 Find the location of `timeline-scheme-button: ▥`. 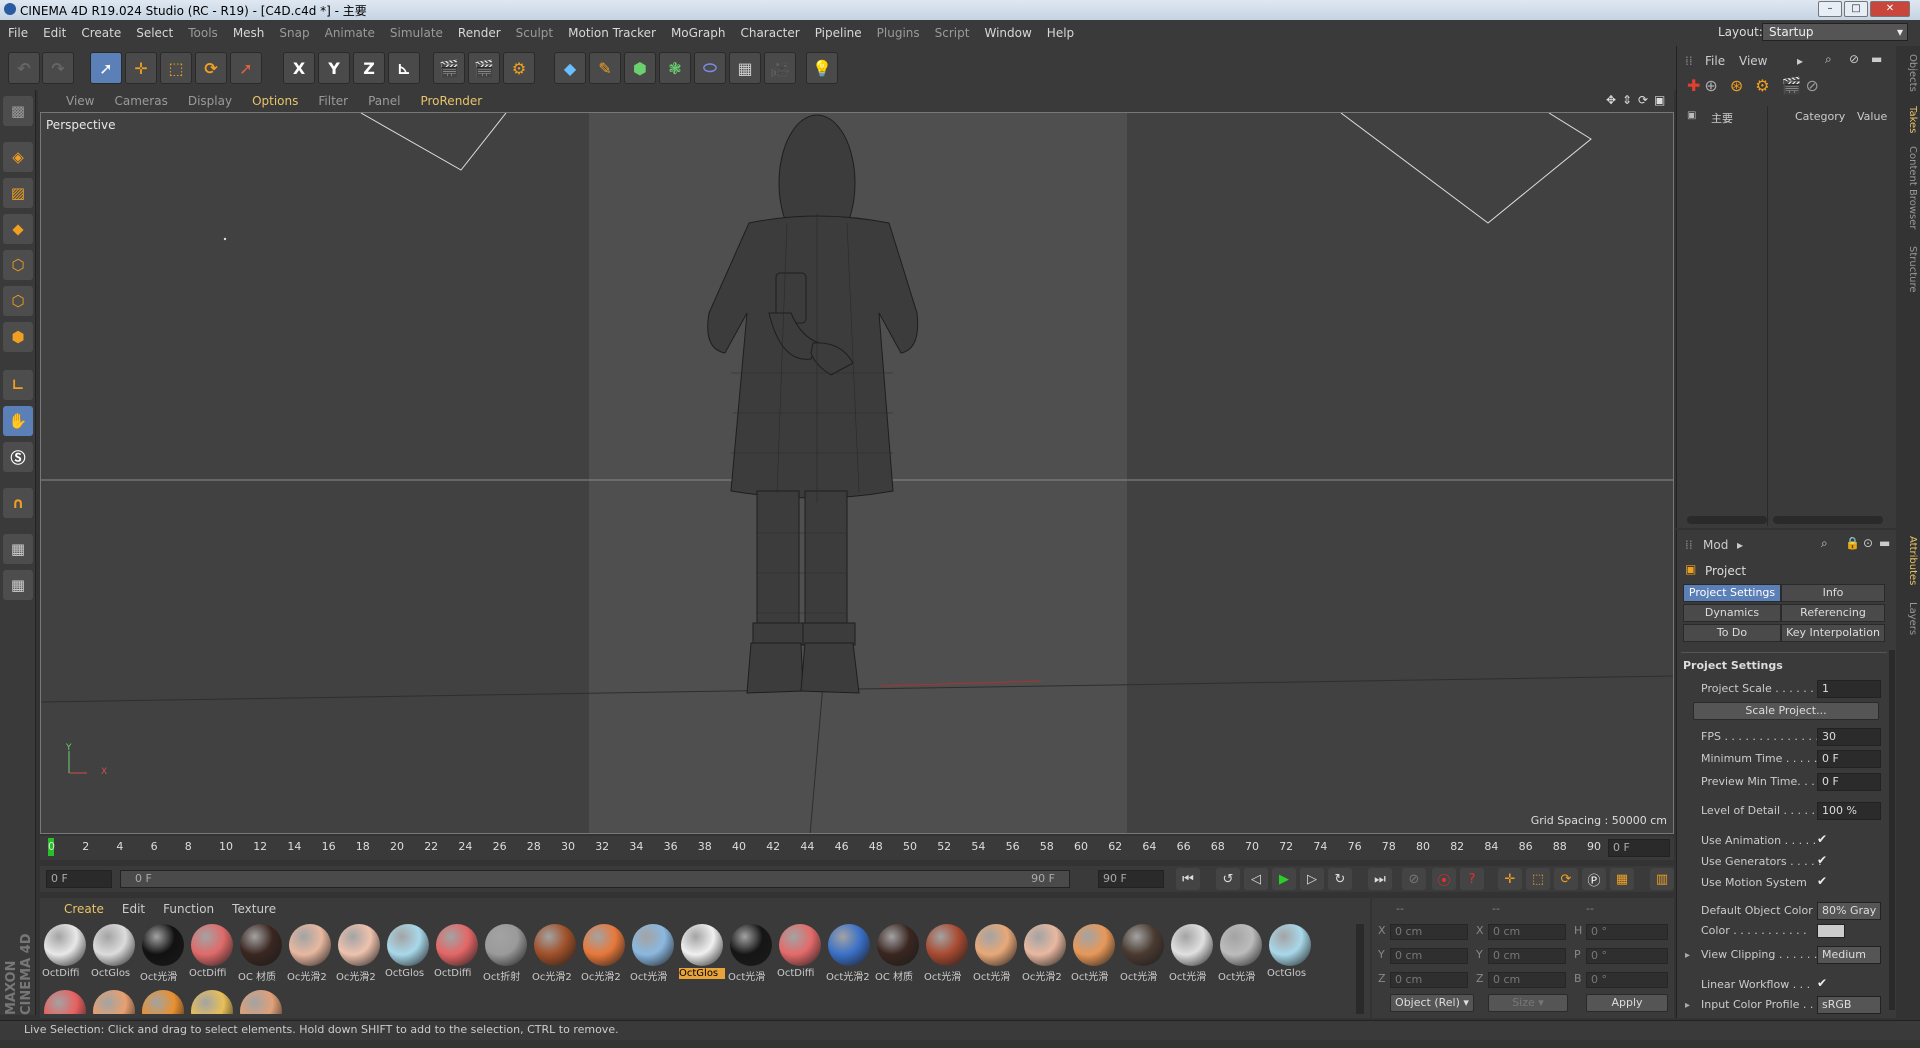

timeline-scheme-button: ▥ is located at coordinates (1662, 879).